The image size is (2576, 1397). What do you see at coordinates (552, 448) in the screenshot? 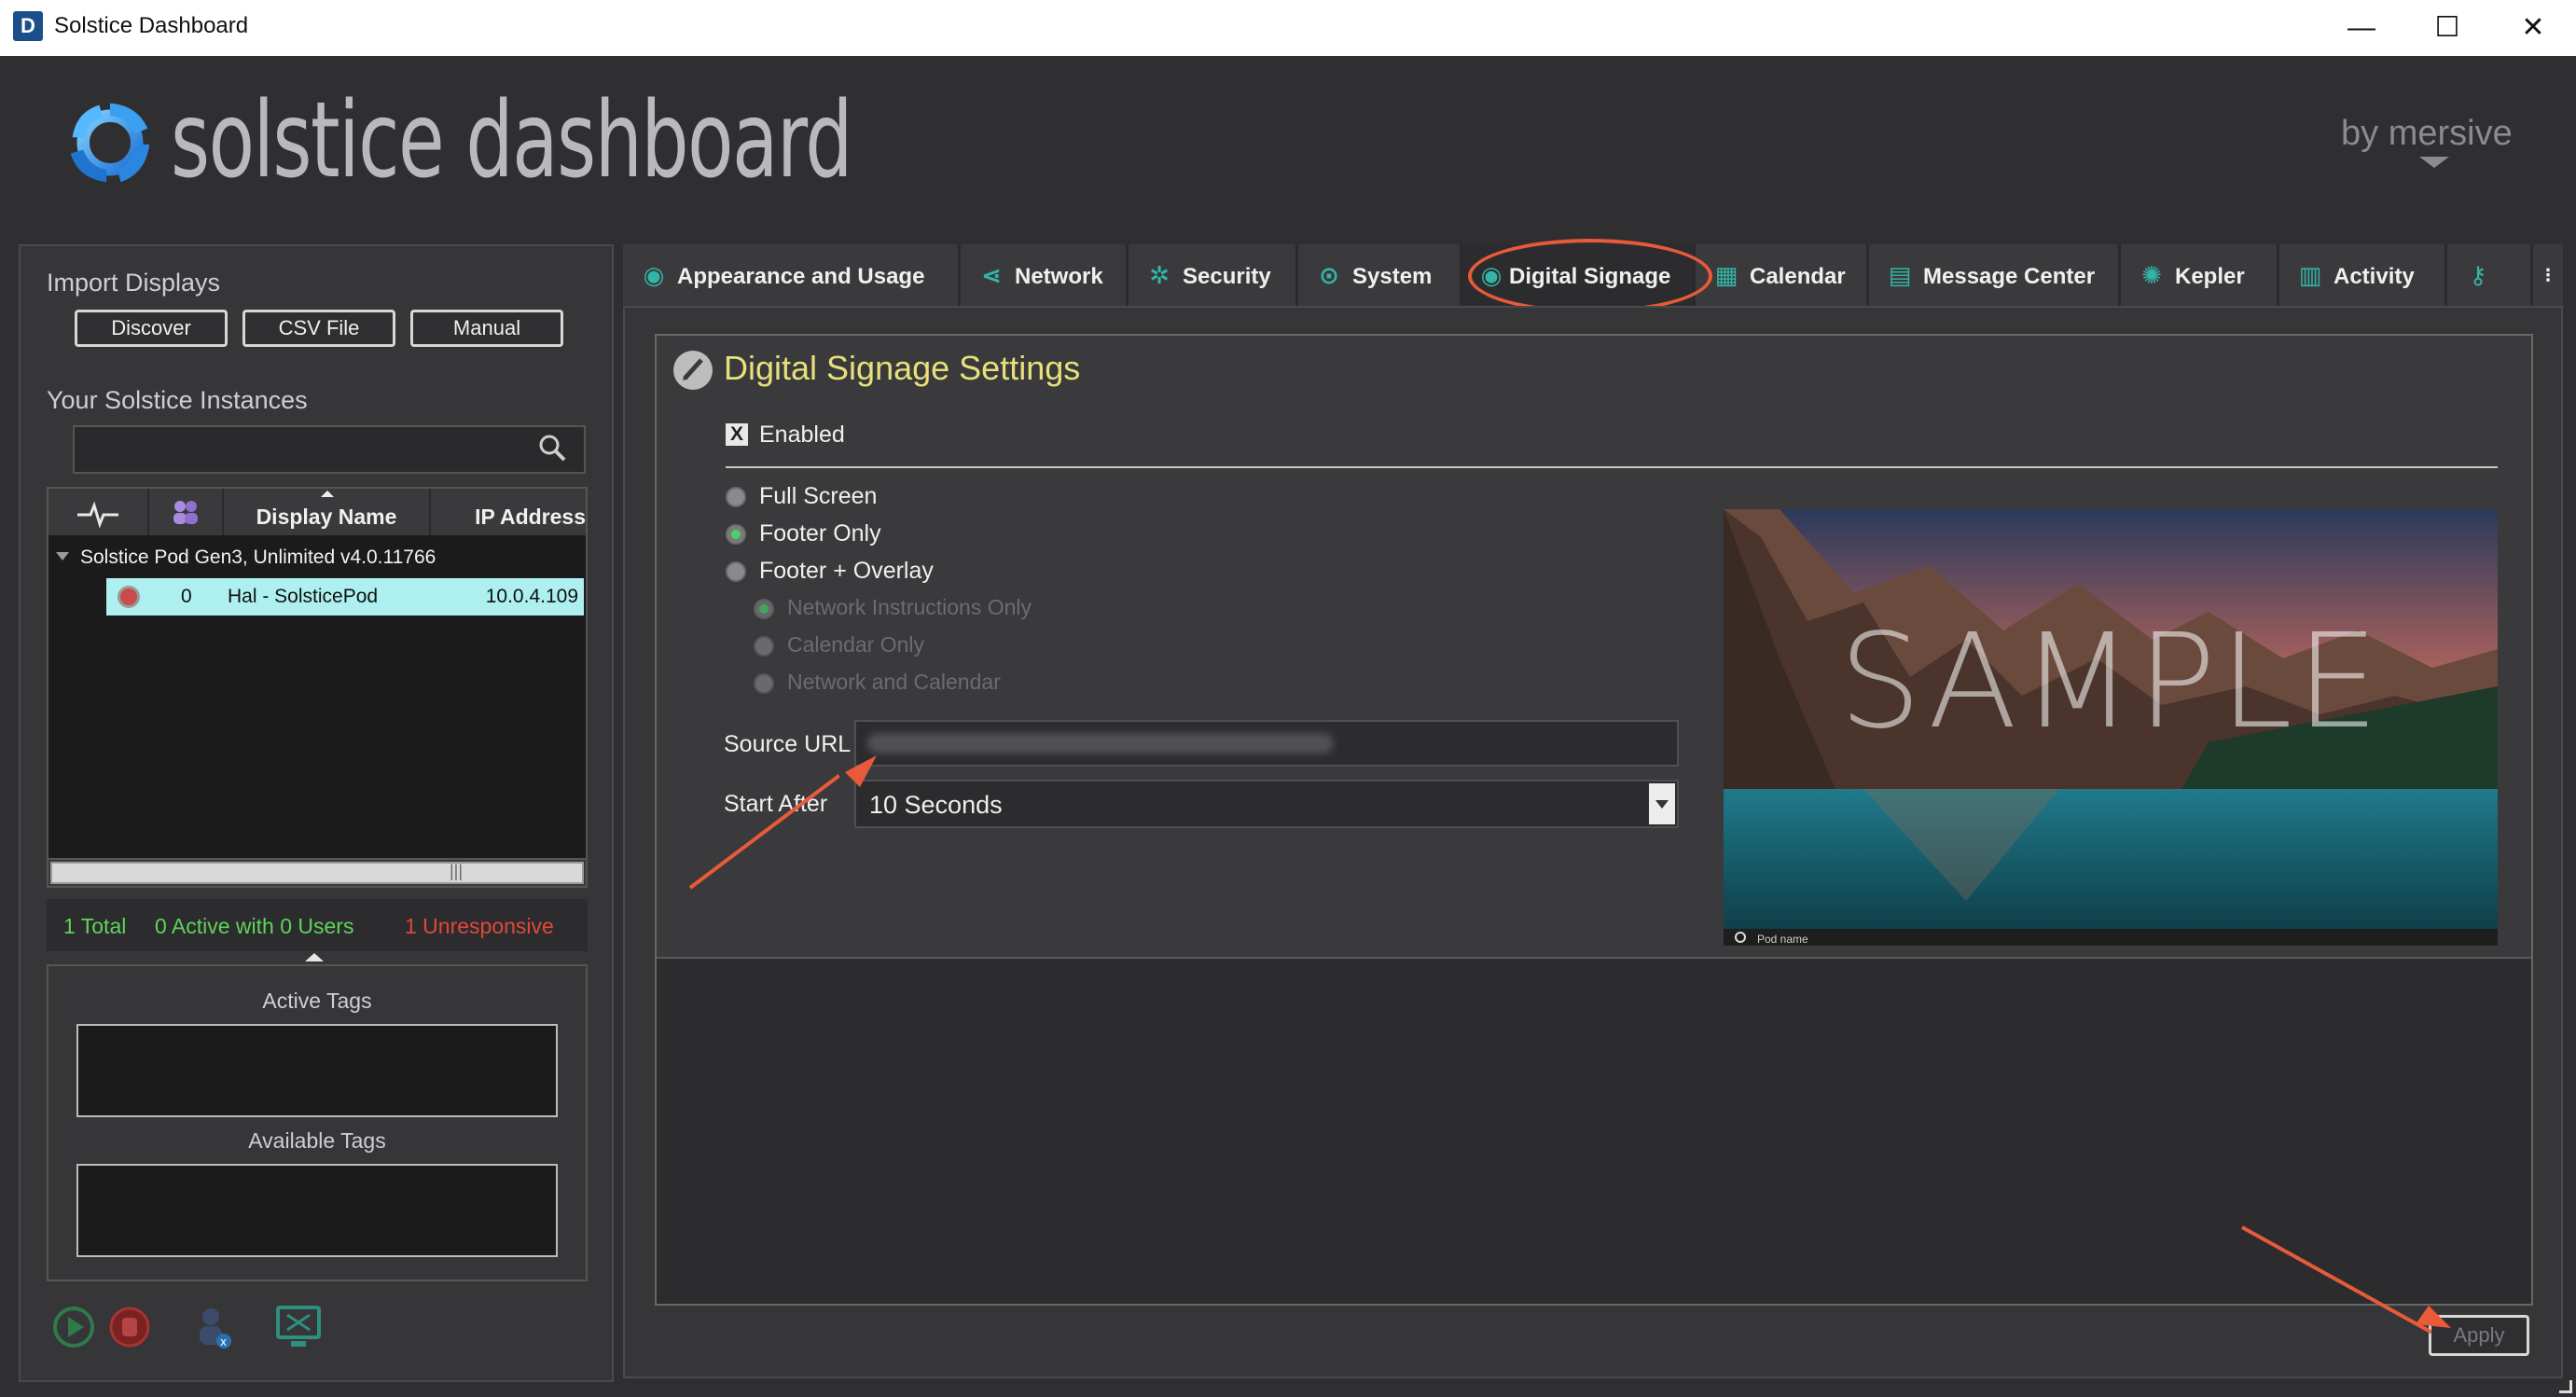
I see `search-icon` at bounding box center [552, 448].